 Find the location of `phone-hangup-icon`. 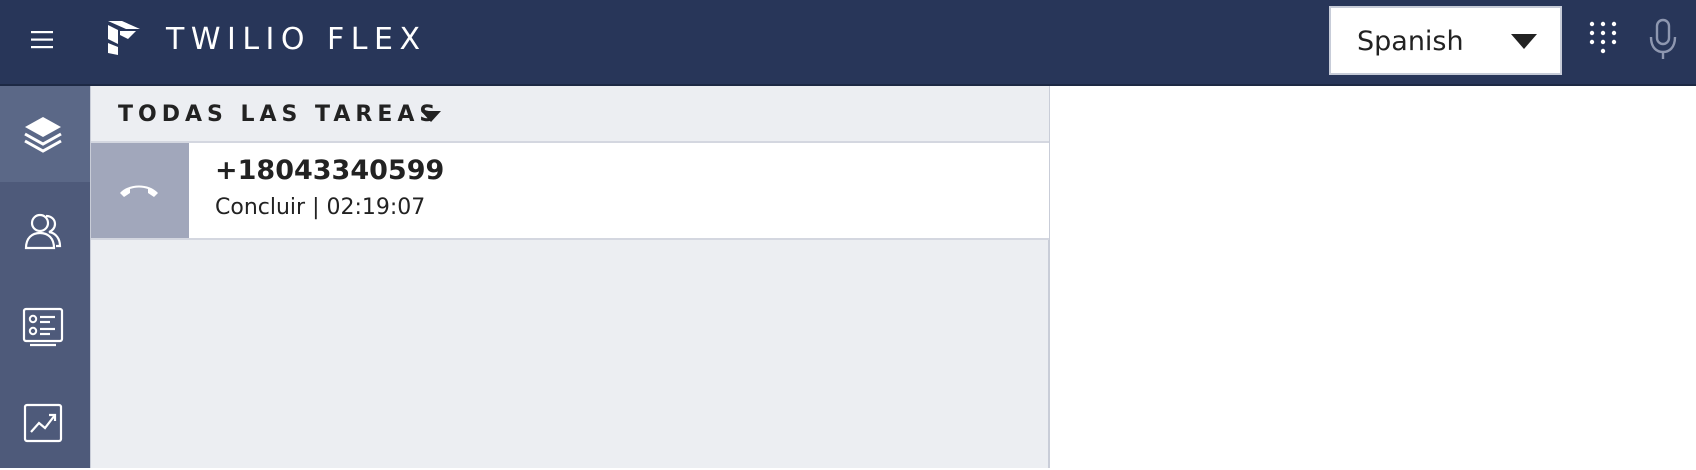

phone-hangup-icon is located at coordinates (139, 191).